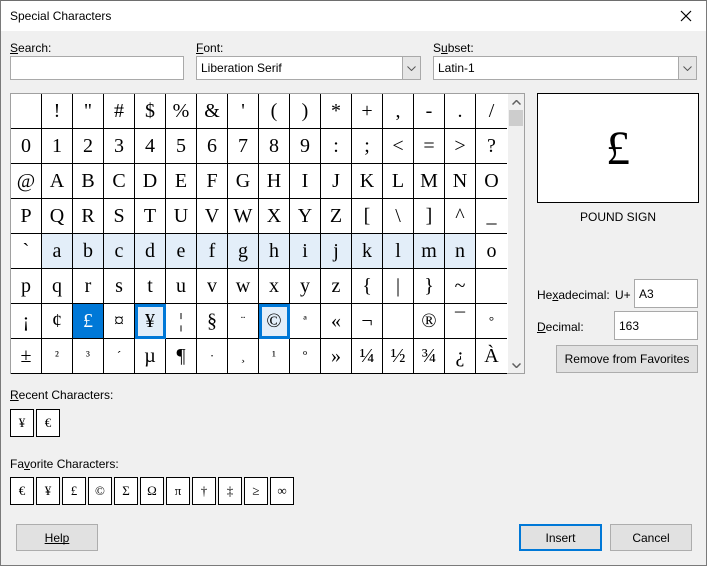  Describe the element at coordinates (429, 251) in the screenshot. I see `char-cell: m` at that location.